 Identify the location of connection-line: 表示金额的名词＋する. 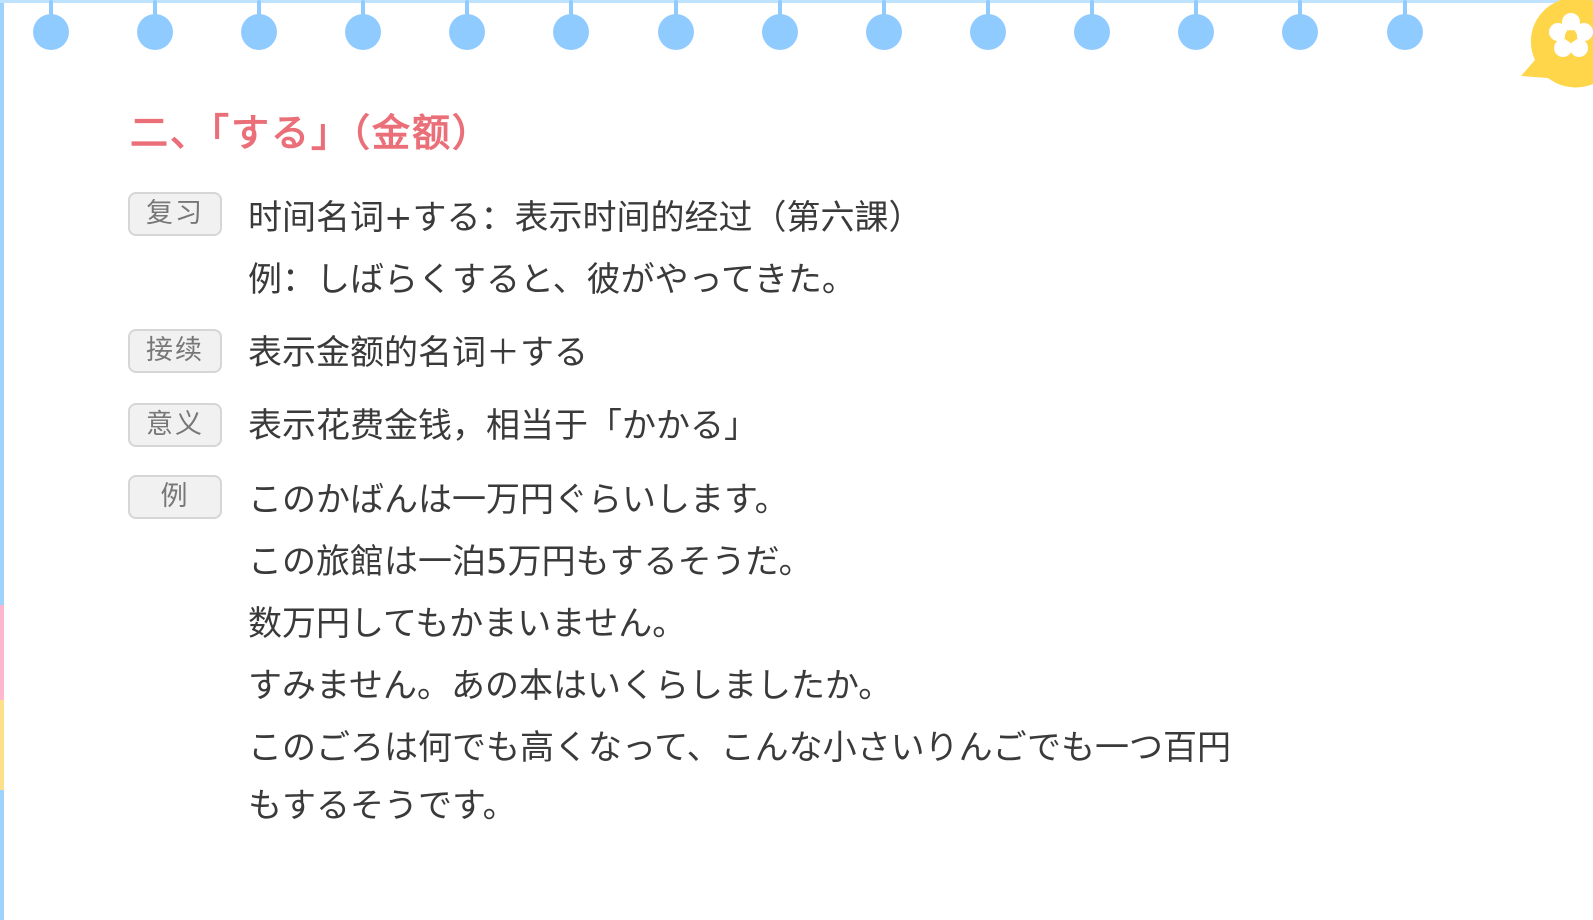
(418, 353).